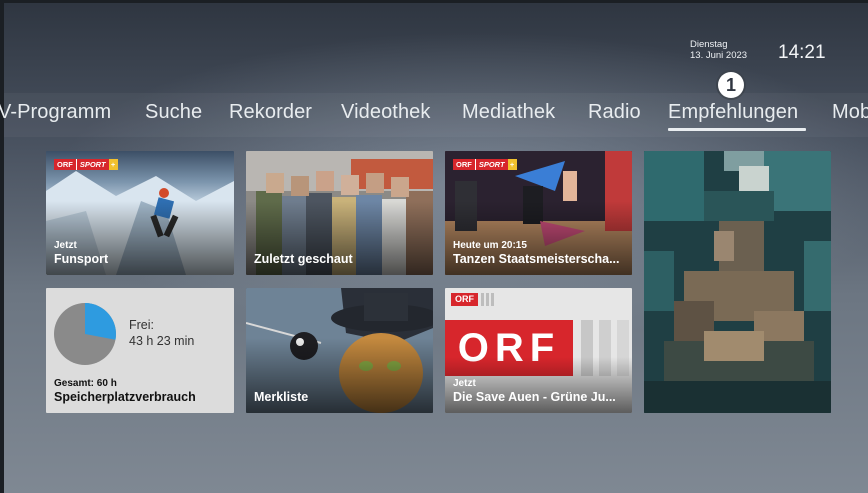 The image size is (868, 493). Describe the element at coordinates (101, 321) in the screenshot. I see `storage-used-slice` at that location.